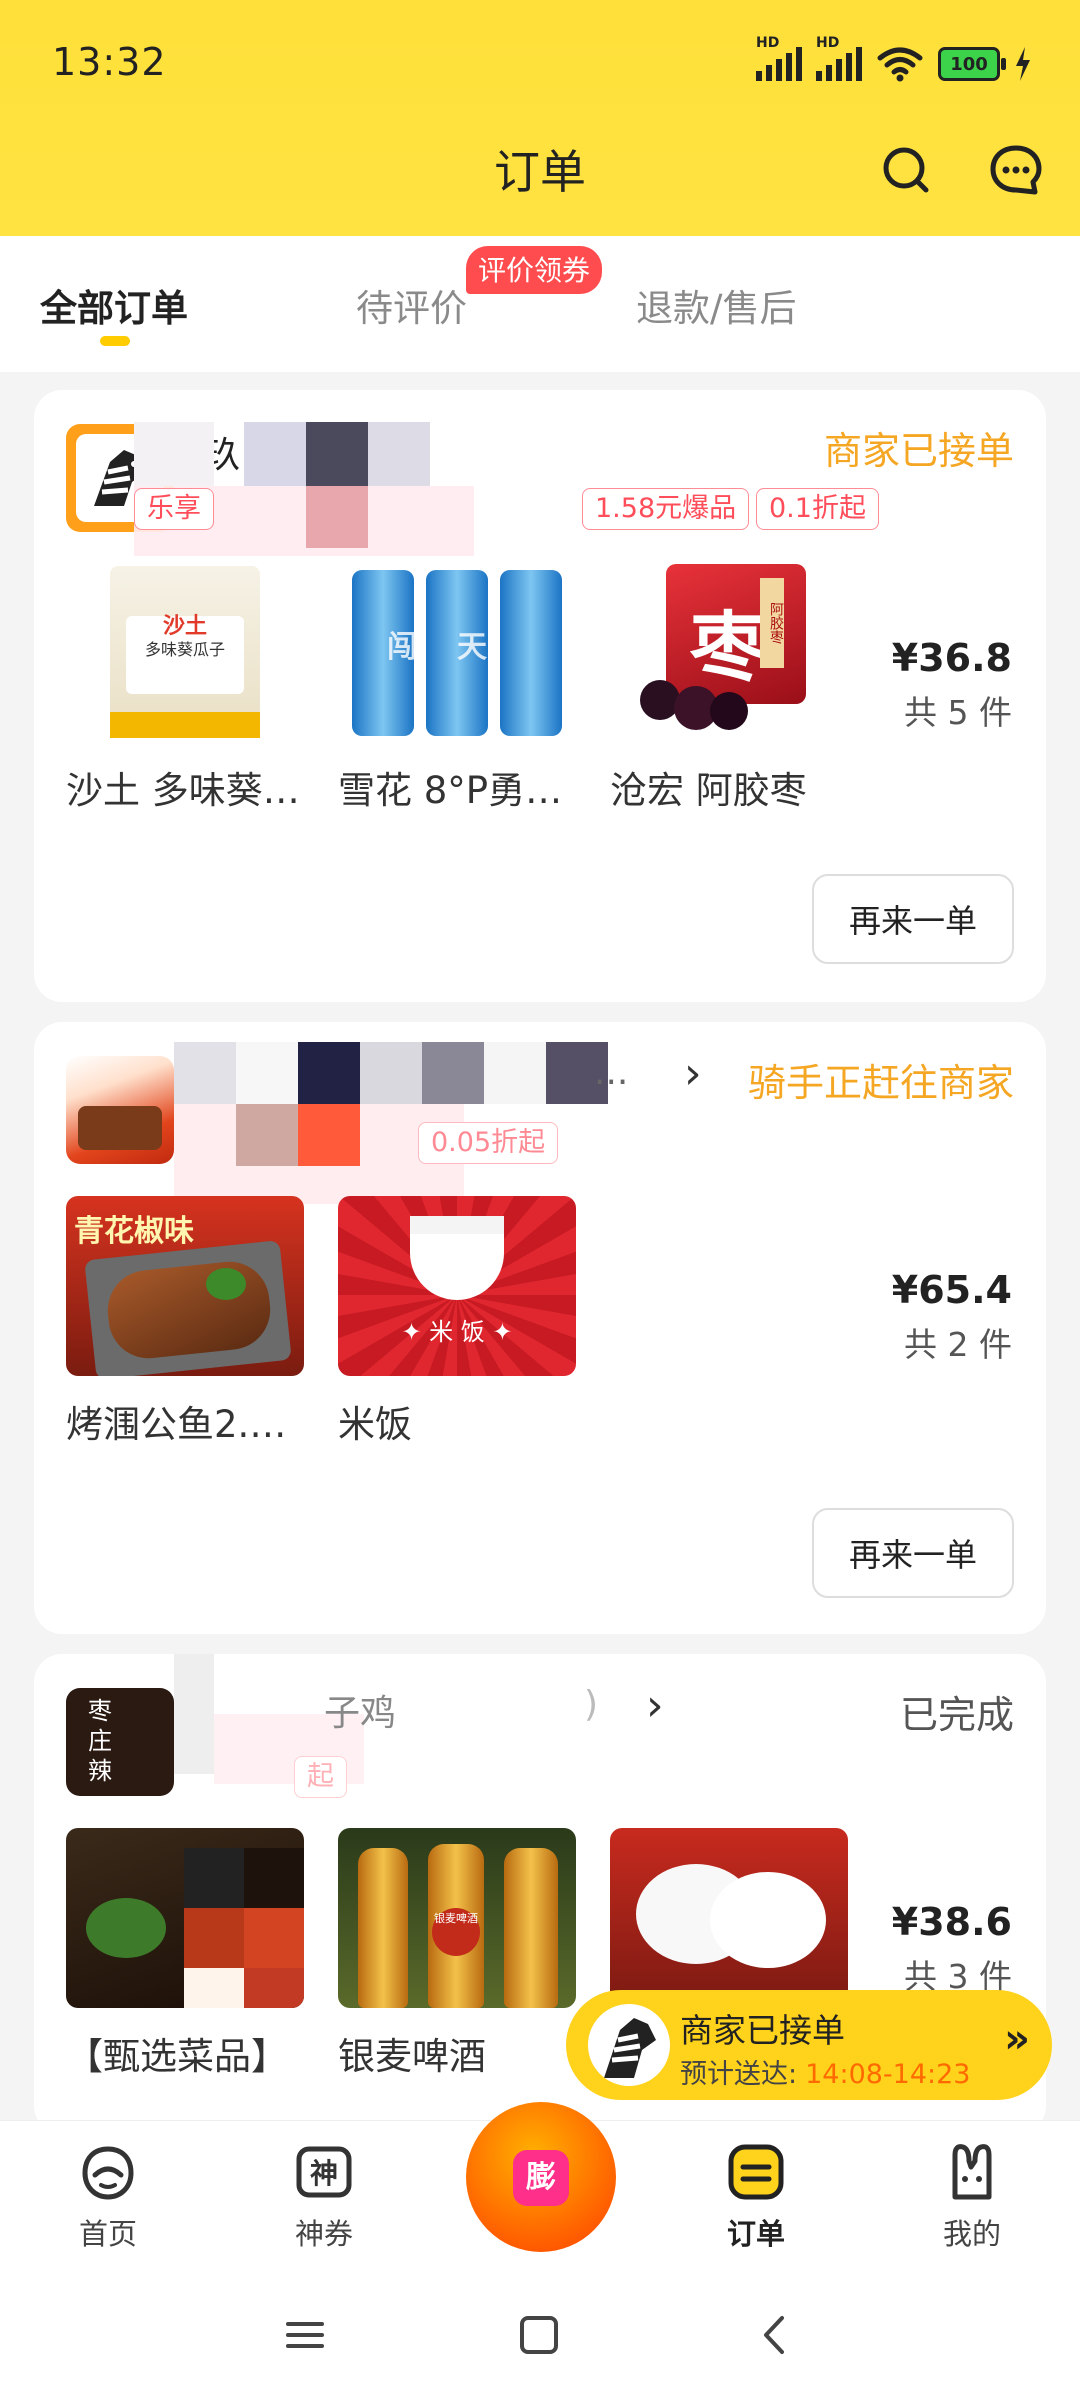 The width and height of the screenshot is (1080, 2400). I want to click on battery-icon: 100, so click(972, 64).